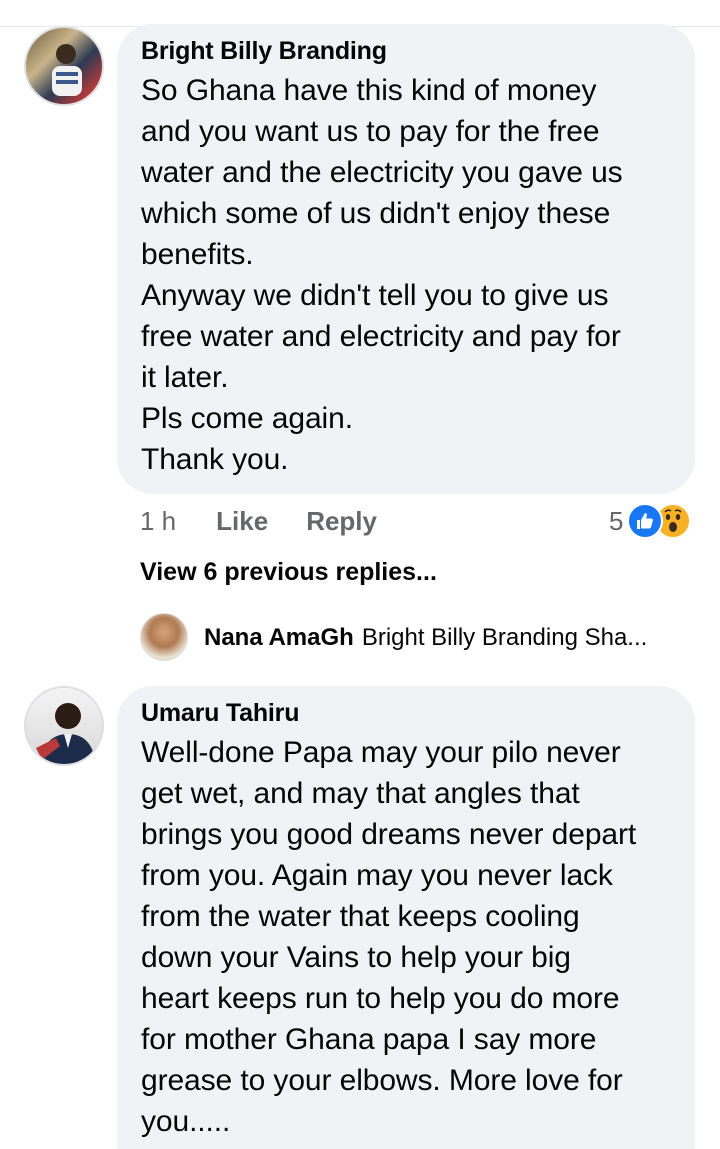 The width and height of the screenshot is (720, 1149). What do you see at coordinates (277, 521) in the screenshot?
I see `comment-actions-1: 1 h Like Reply` at bounding box center [277, 521].